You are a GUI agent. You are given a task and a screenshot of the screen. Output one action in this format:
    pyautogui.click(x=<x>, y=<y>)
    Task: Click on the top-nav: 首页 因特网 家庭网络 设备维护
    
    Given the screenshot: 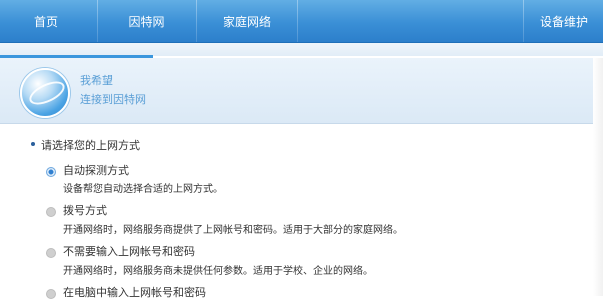 What is the action you would take?
    pyautogui.click(x=301, y=21)
    